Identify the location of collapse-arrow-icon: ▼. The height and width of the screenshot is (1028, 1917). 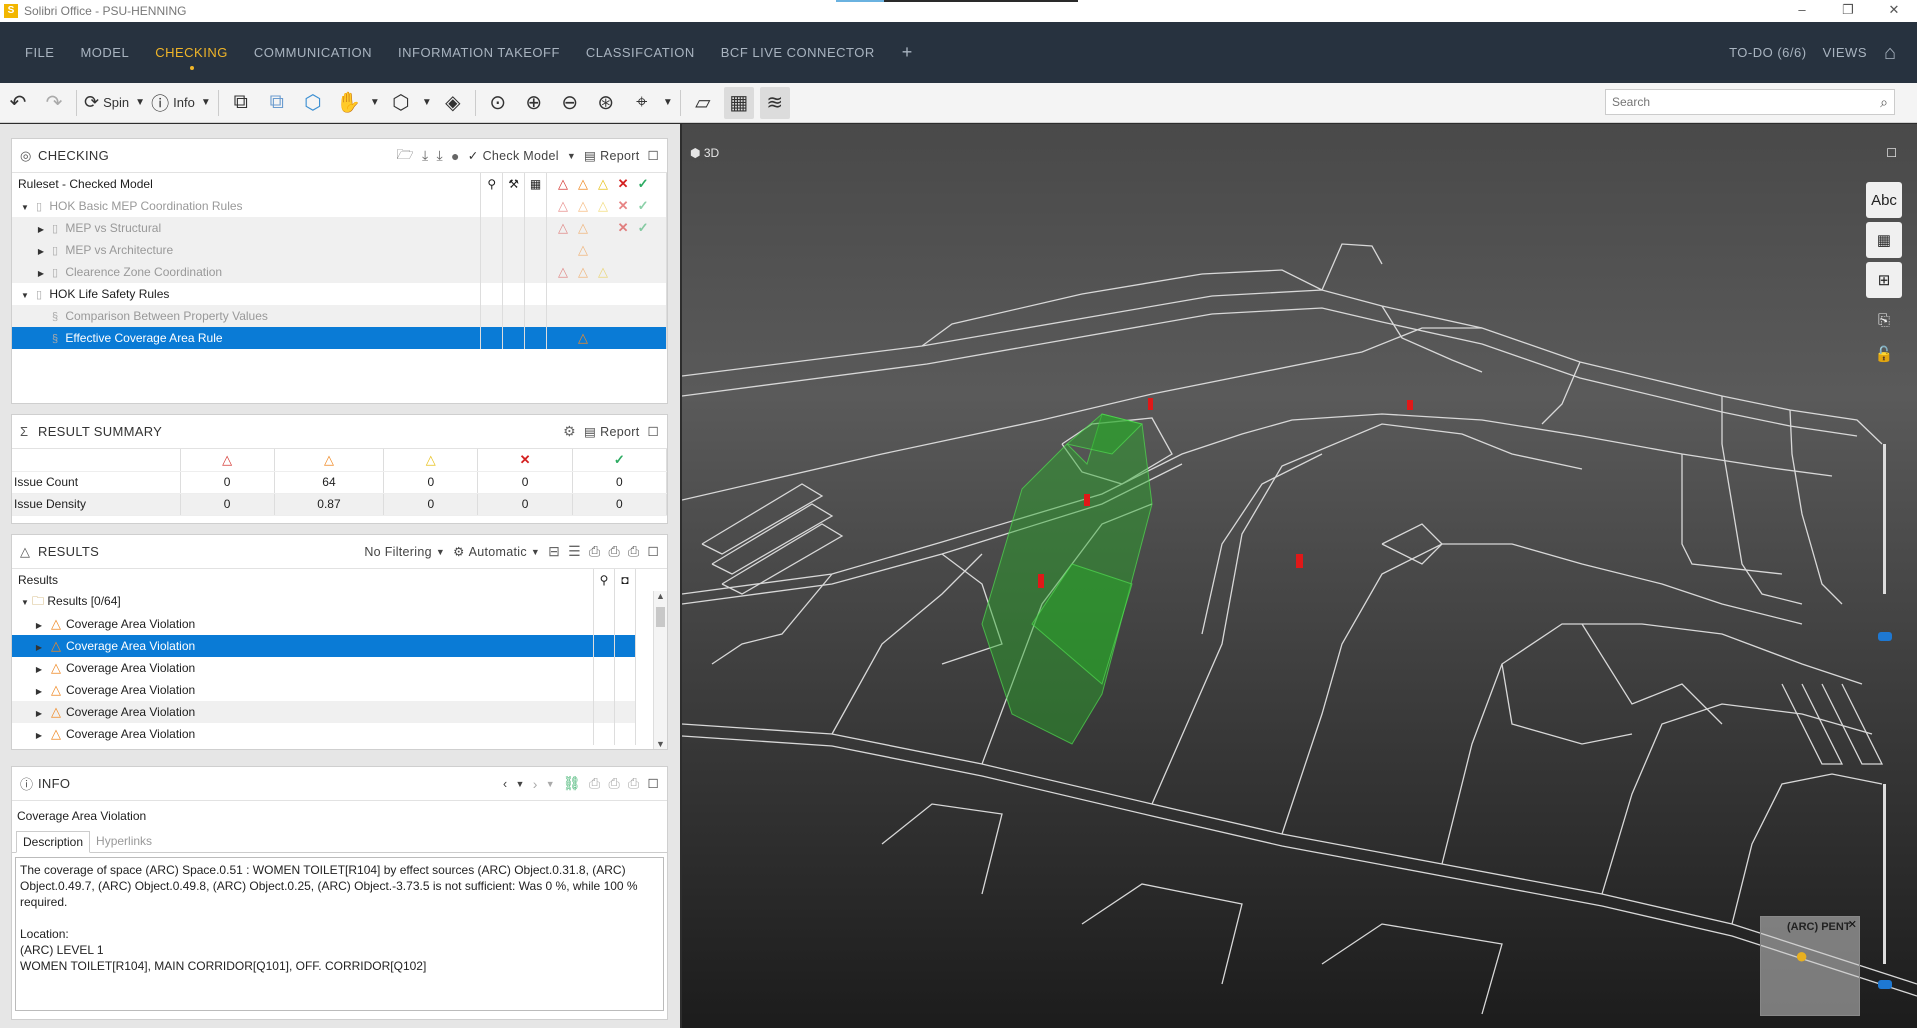
(25, 602).